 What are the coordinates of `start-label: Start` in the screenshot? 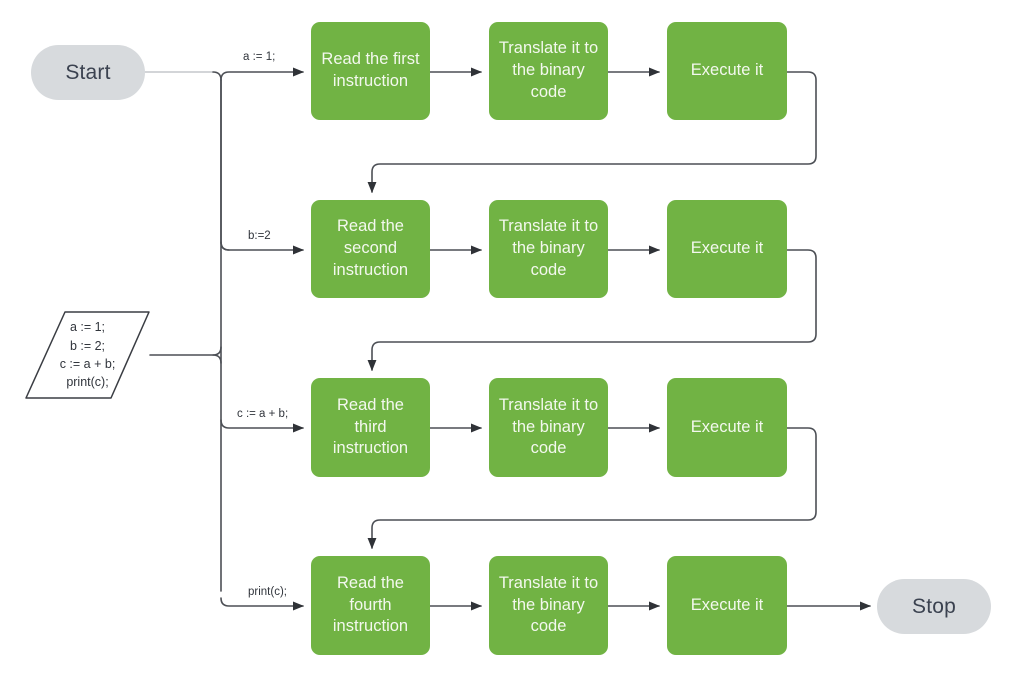 It's located at (88, 72).